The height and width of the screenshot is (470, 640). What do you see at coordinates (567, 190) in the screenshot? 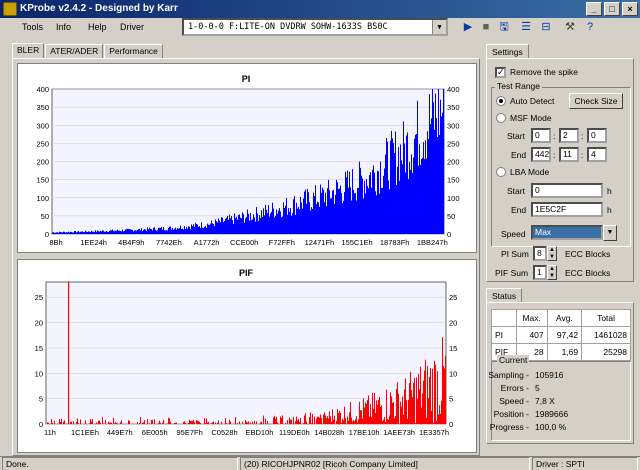
I see `lba-start-field: 0` at bounding box center [567, 190].